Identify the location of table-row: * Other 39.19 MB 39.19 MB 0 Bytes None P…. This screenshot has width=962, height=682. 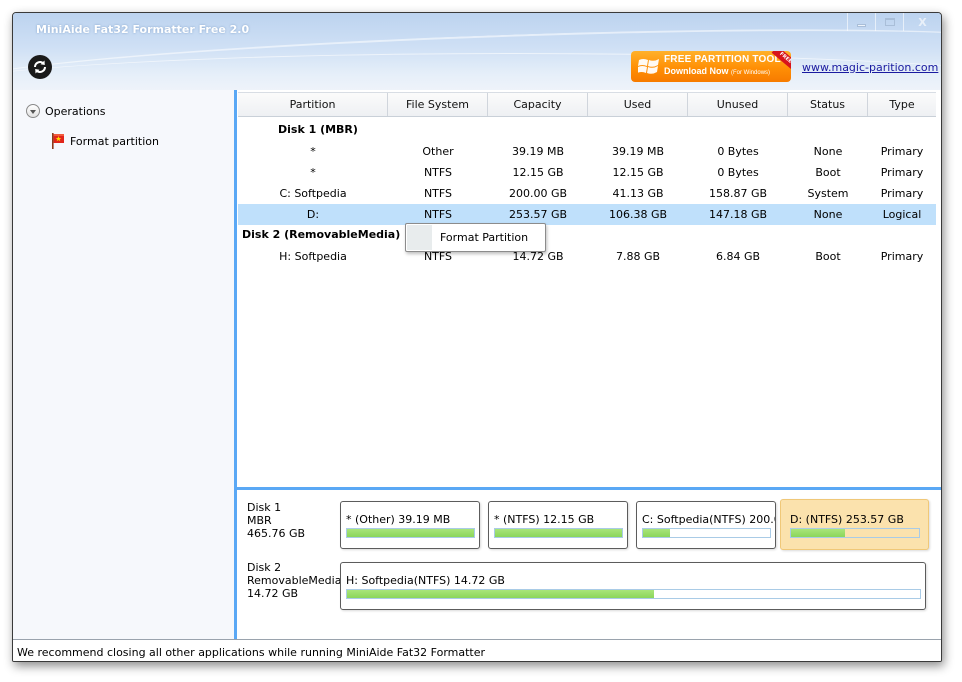
(587, 151).